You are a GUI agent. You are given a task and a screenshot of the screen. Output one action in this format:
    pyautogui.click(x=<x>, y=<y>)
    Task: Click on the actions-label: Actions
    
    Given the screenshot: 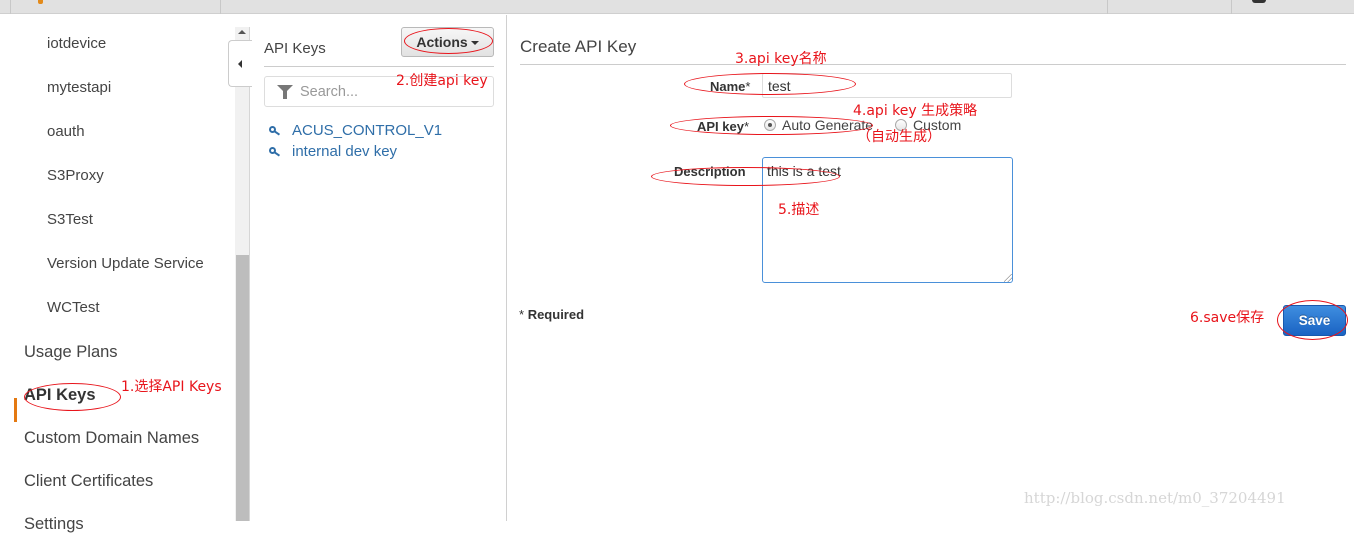 What is the action you would take?
    pyautogui.click(x=442, y=42)
    